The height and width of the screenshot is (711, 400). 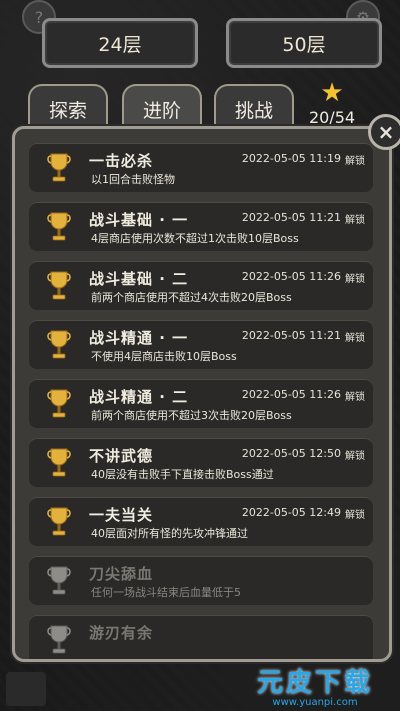 I want to click on star-icon: ★, so click(x=332, y=93).